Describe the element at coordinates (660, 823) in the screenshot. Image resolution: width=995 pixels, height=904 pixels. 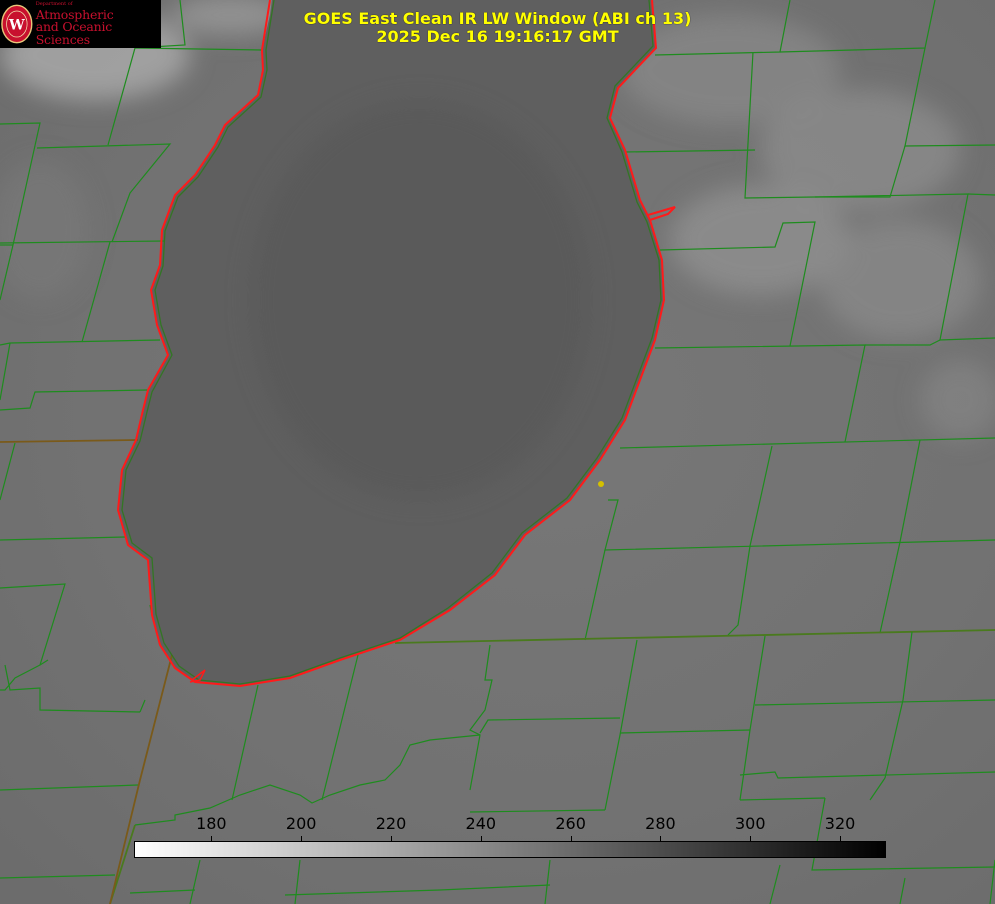
I see `colorbar-tick-label: 280` at that location.